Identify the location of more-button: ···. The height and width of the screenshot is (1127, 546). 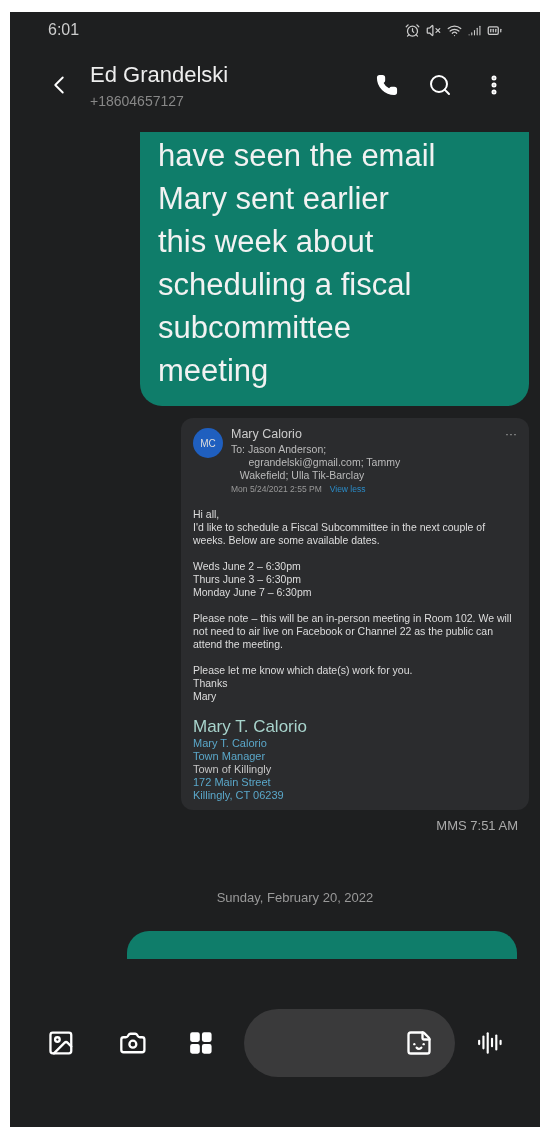
(511, 434).